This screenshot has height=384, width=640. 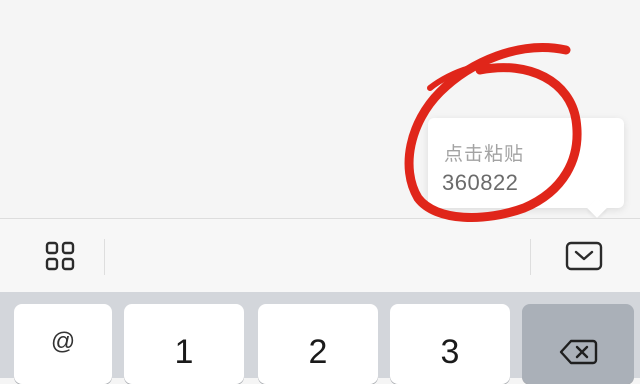 What do you see at coordinates (526, 163) in the screenshot?
I see `clipboard-paste-suggestion: 点击粘贴 360822` at bounding box center [526, 163].